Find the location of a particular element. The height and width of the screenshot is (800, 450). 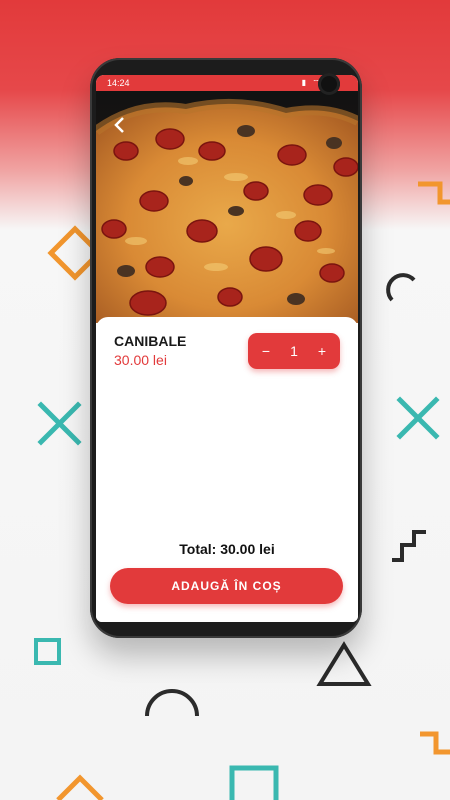

dark-stairs-shape is located at coordinates (409, 546).